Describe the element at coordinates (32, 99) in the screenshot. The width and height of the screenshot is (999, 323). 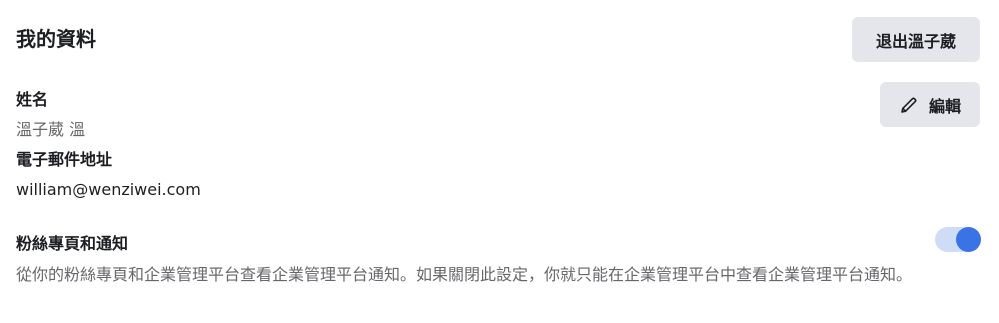
I see `name-label: 姓名` at that location.